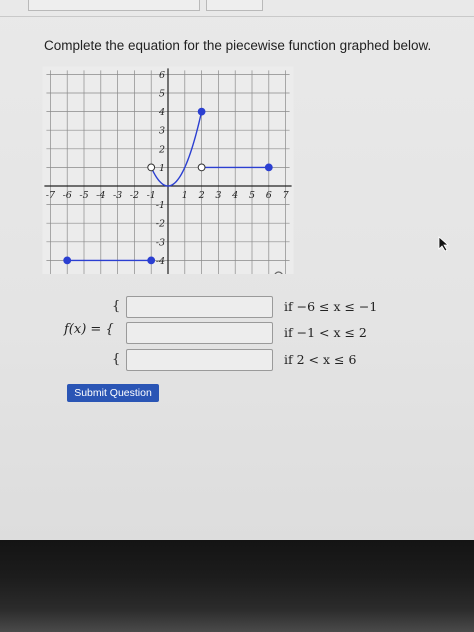 The image size is (474, 632). Describe the element at coordinates (161, 112) in the screenshot. I see `y-tick-label: 4` at that location.